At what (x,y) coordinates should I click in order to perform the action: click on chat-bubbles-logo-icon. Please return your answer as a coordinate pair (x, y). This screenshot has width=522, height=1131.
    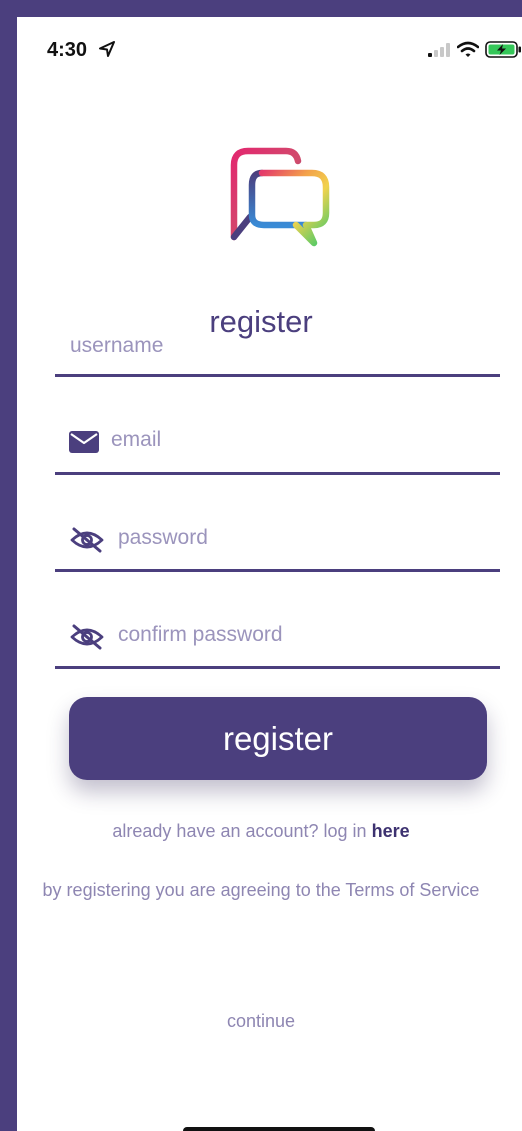
    Looking at the image, I should click on (280, 197).